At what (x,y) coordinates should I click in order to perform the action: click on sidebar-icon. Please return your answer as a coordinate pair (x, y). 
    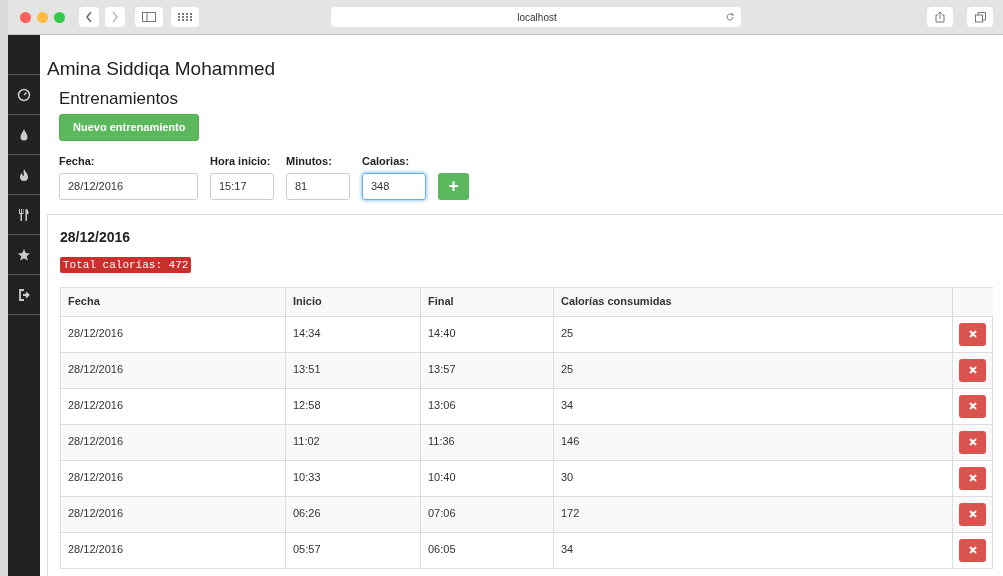
    Looking at the image, I should click on (149, 17).